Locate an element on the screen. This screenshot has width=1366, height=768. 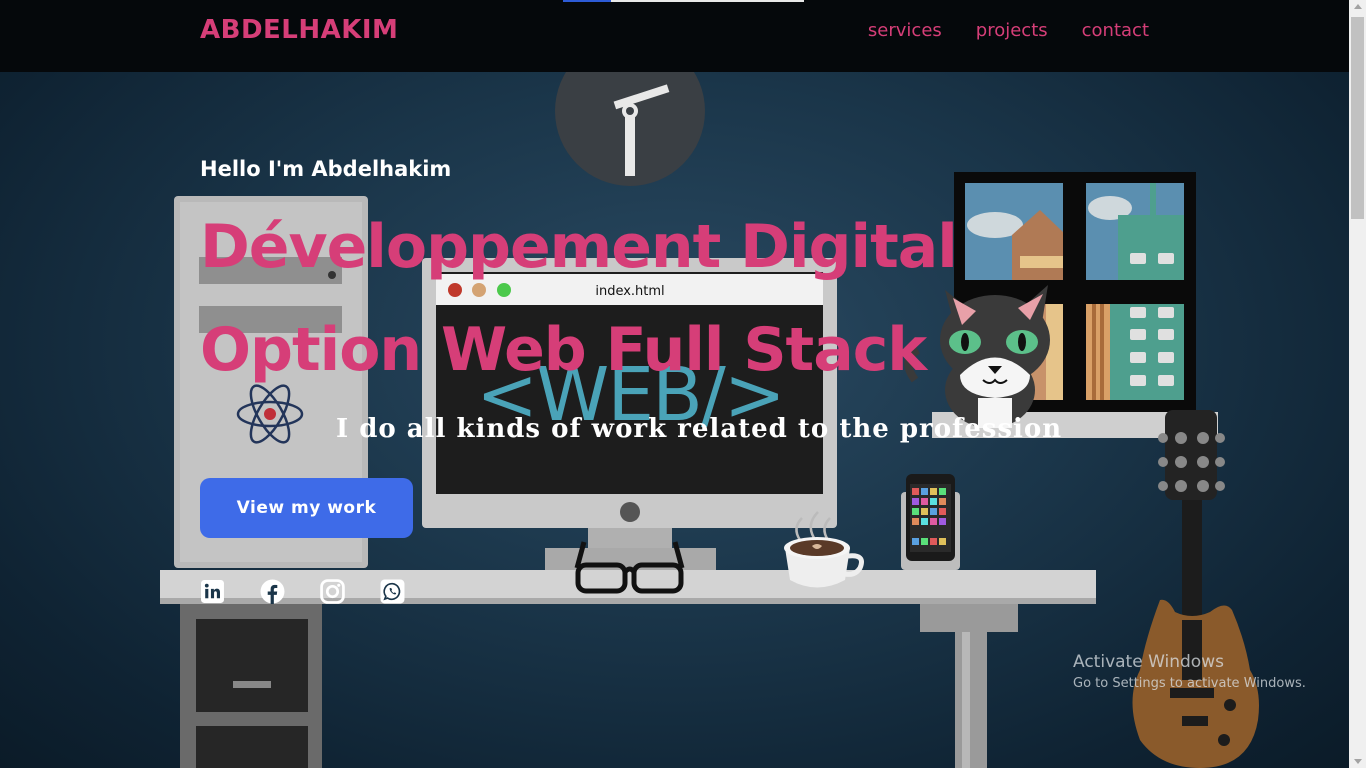
social-links is located at coordinates (302, 591).